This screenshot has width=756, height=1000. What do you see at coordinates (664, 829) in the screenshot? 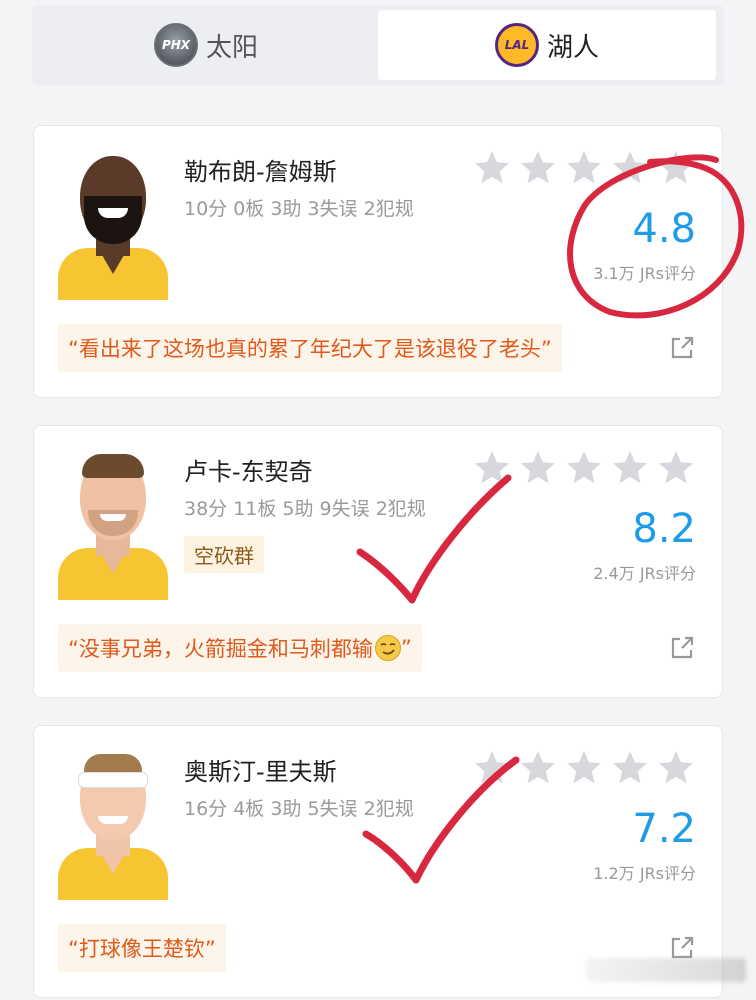
I see `player-score: 7.2` at bounding box center [664, 829].